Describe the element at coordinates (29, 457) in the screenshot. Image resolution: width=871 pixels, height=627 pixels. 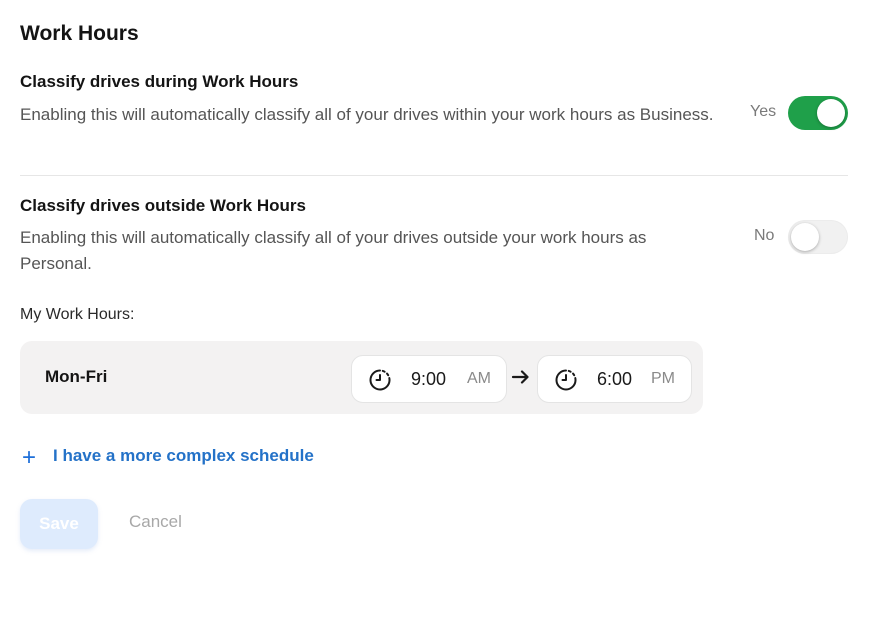
I see `plus-icon: +` at that location.